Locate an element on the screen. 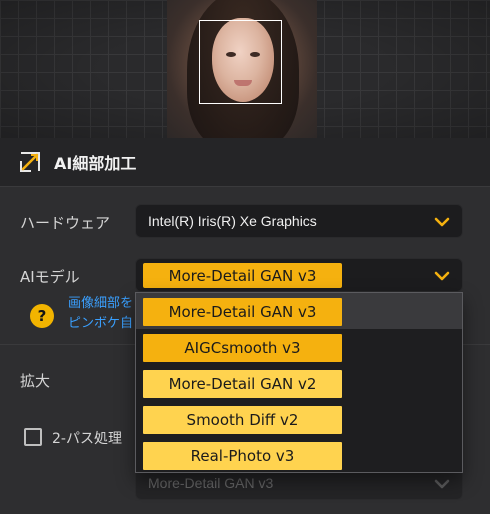 The height and width of the screenshot is (514, 490). dropdown-option-real-photo-v3: Real-Photo v3 is located at coordinates (242, 456).